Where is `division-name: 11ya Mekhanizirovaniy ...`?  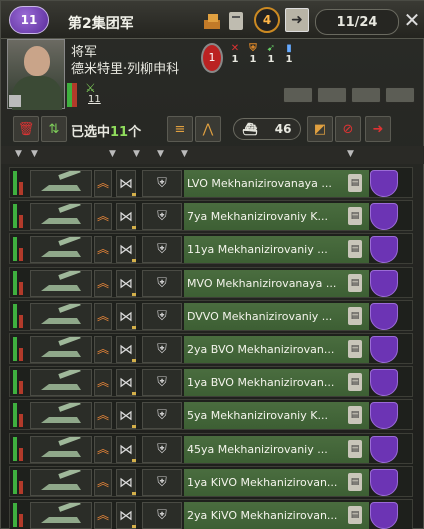
division-name: 11ya Mekhanizirovaniy ... is located at coordinates (276, 250).